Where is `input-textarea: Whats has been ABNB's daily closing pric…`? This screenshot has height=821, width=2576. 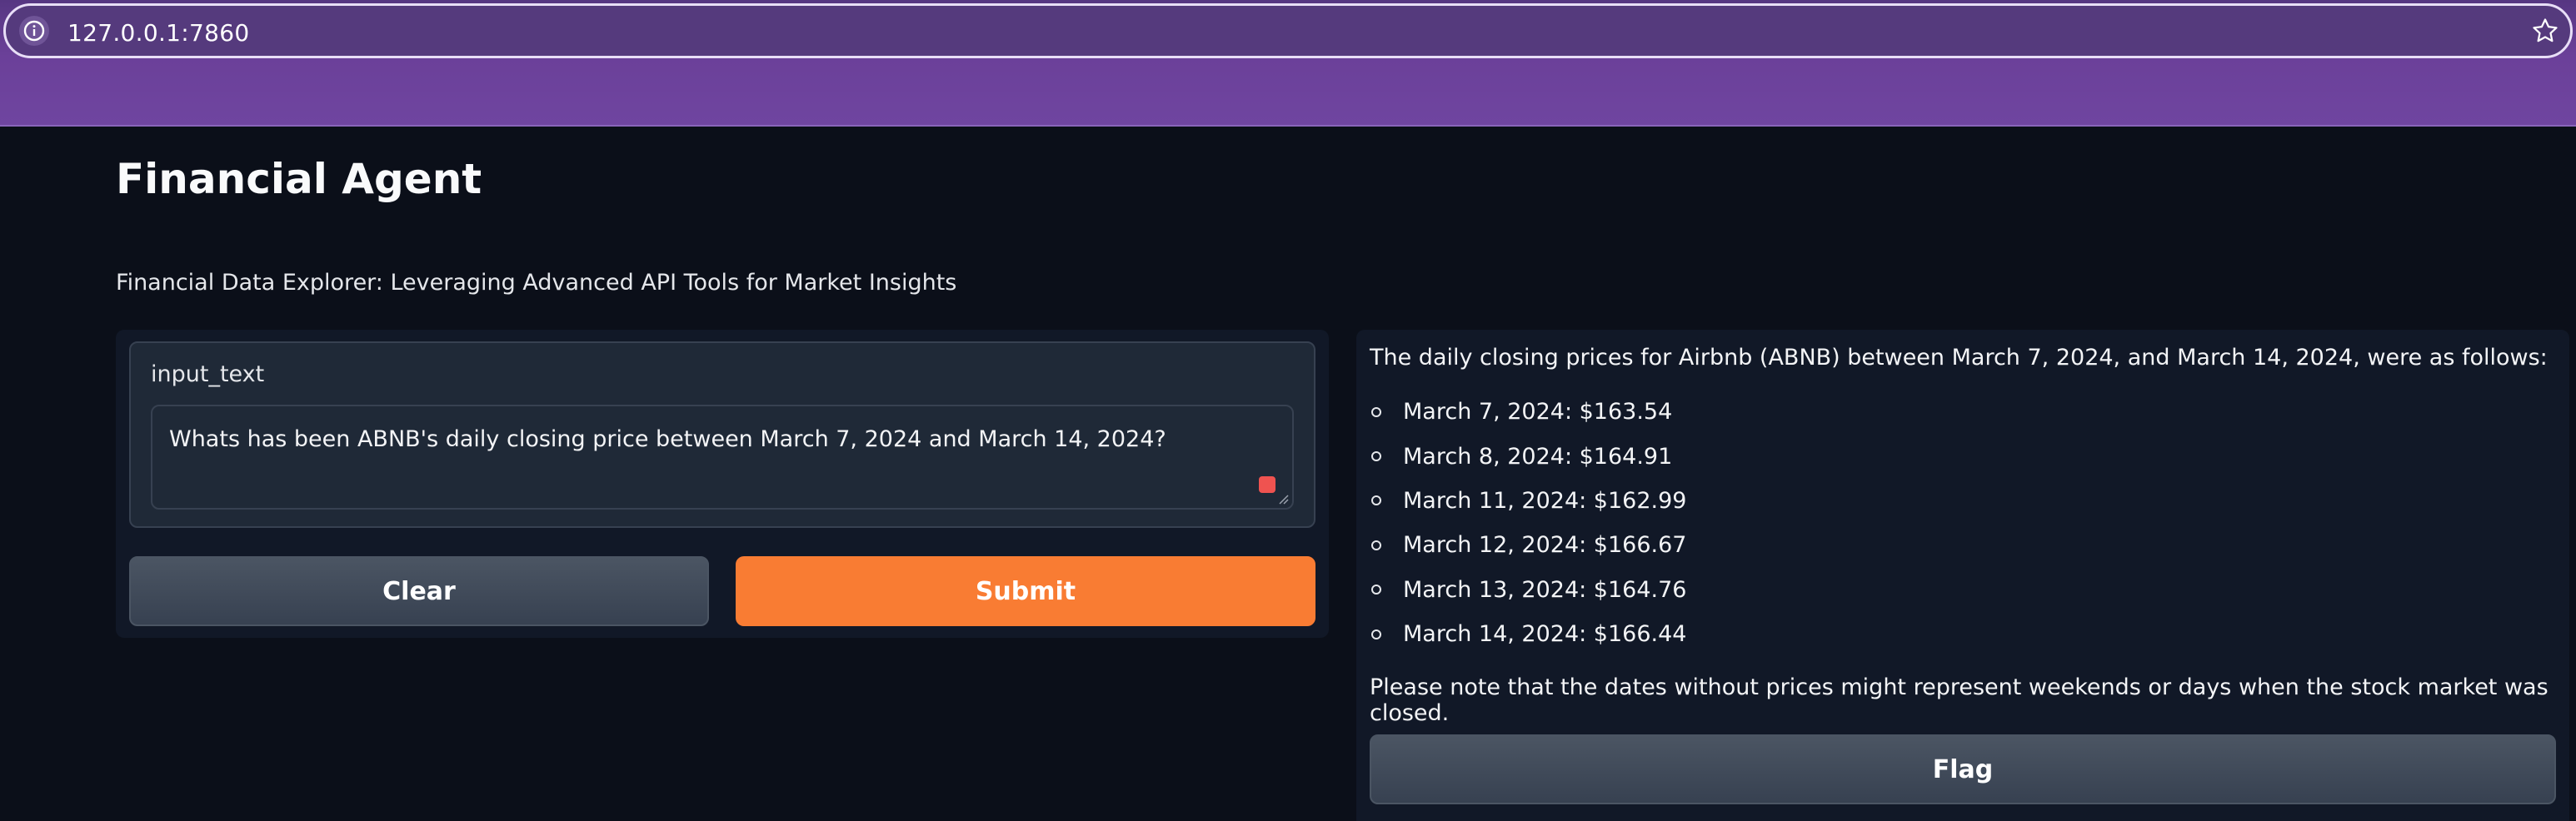 input-textarea: Whats has been ABNB's daily closing pric… is located at coordinates (722, 457).